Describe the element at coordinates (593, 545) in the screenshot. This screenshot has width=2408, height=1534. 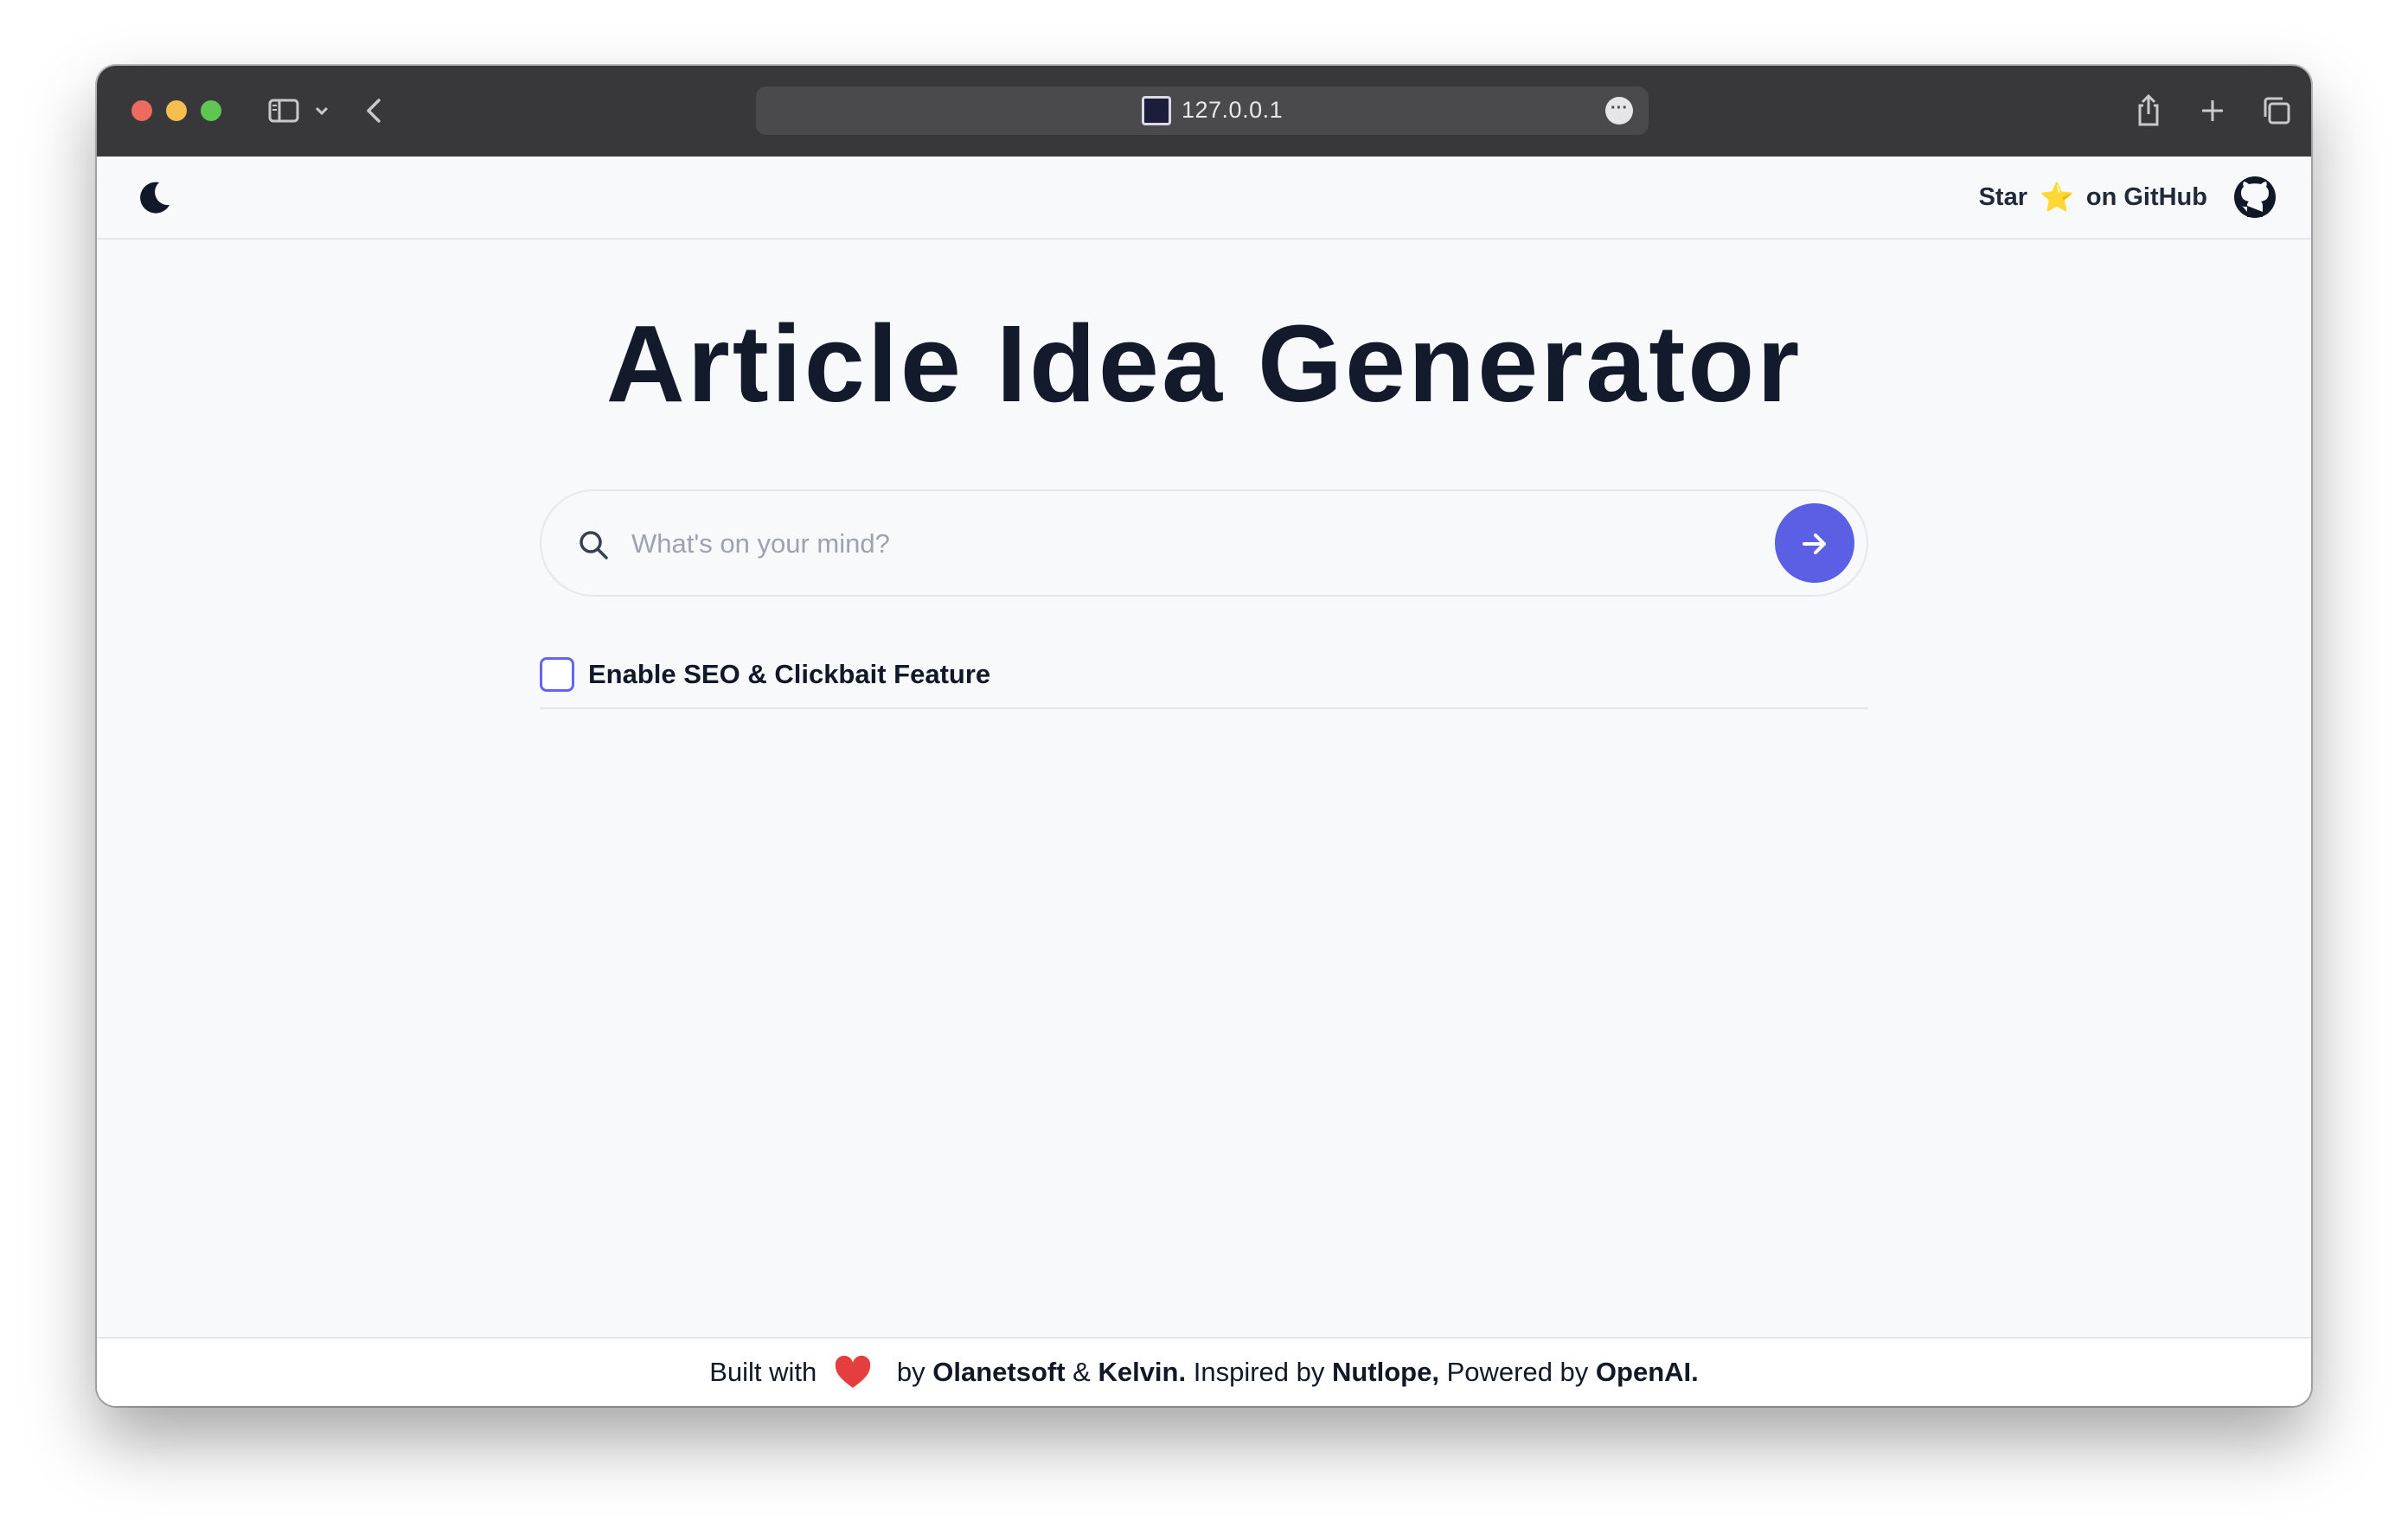
I see `search-icon` at that location.